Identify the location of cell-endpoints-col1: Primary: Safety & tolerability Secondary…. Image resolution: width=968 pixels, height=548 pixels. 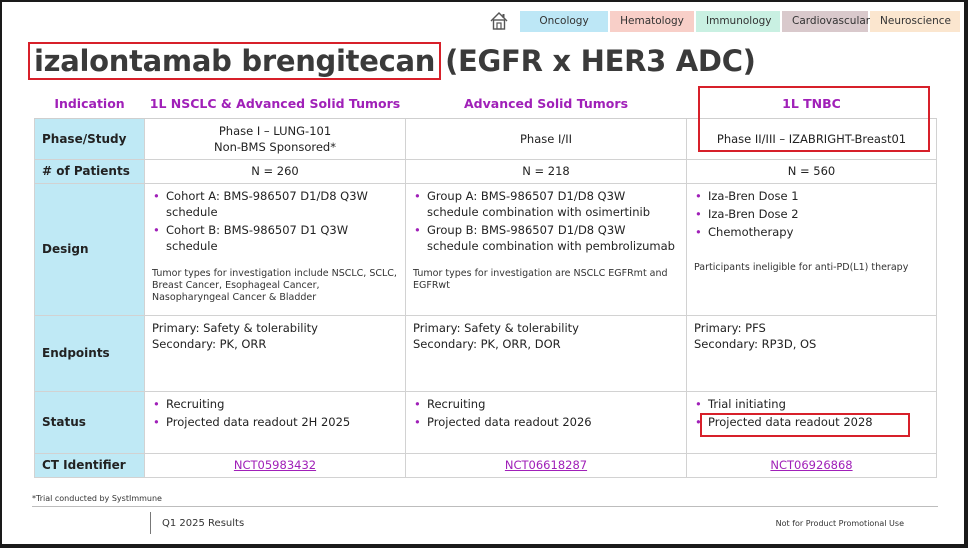
(275, 353).